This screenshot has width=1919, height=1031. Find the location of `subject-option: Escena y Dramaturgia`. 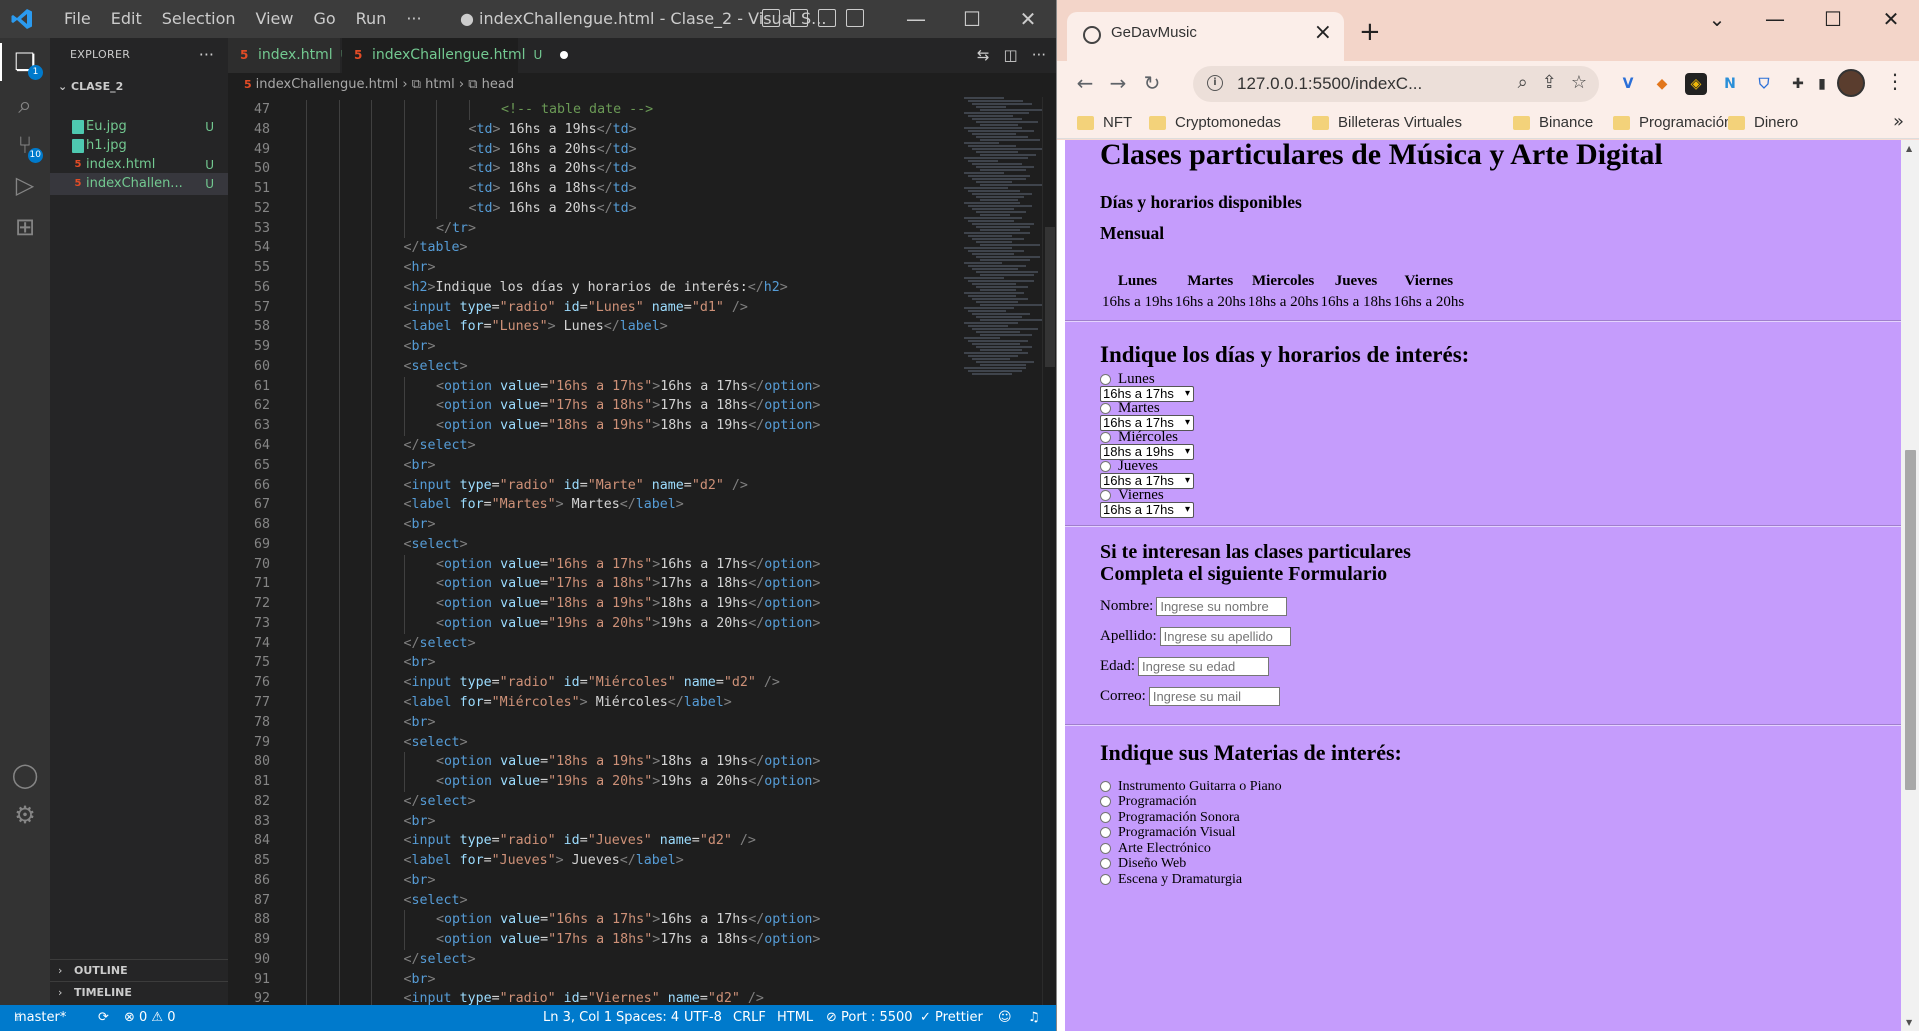

subject-option: Escena y Dramaturgia is located at coordinates (1168, 880).